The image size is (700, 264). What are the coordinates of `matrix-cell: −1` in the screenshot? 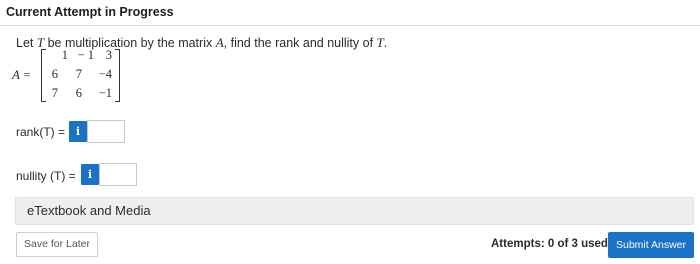 It's located at (105, 93).